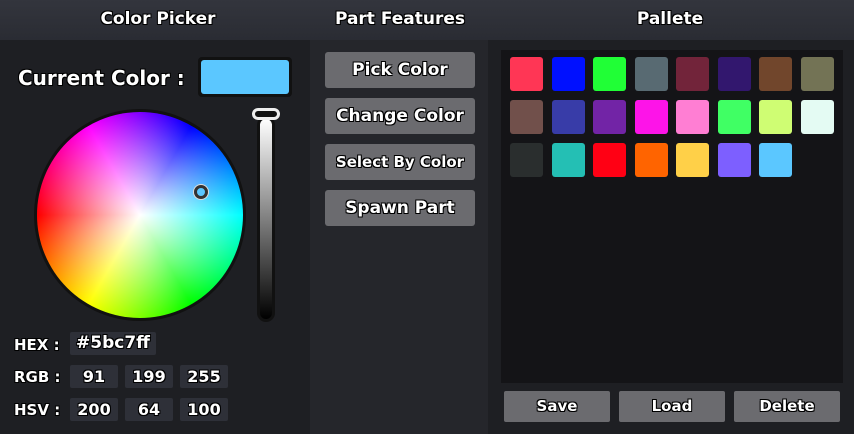  I want to click on pick-color-button: Pick Color, so click(400, 70).